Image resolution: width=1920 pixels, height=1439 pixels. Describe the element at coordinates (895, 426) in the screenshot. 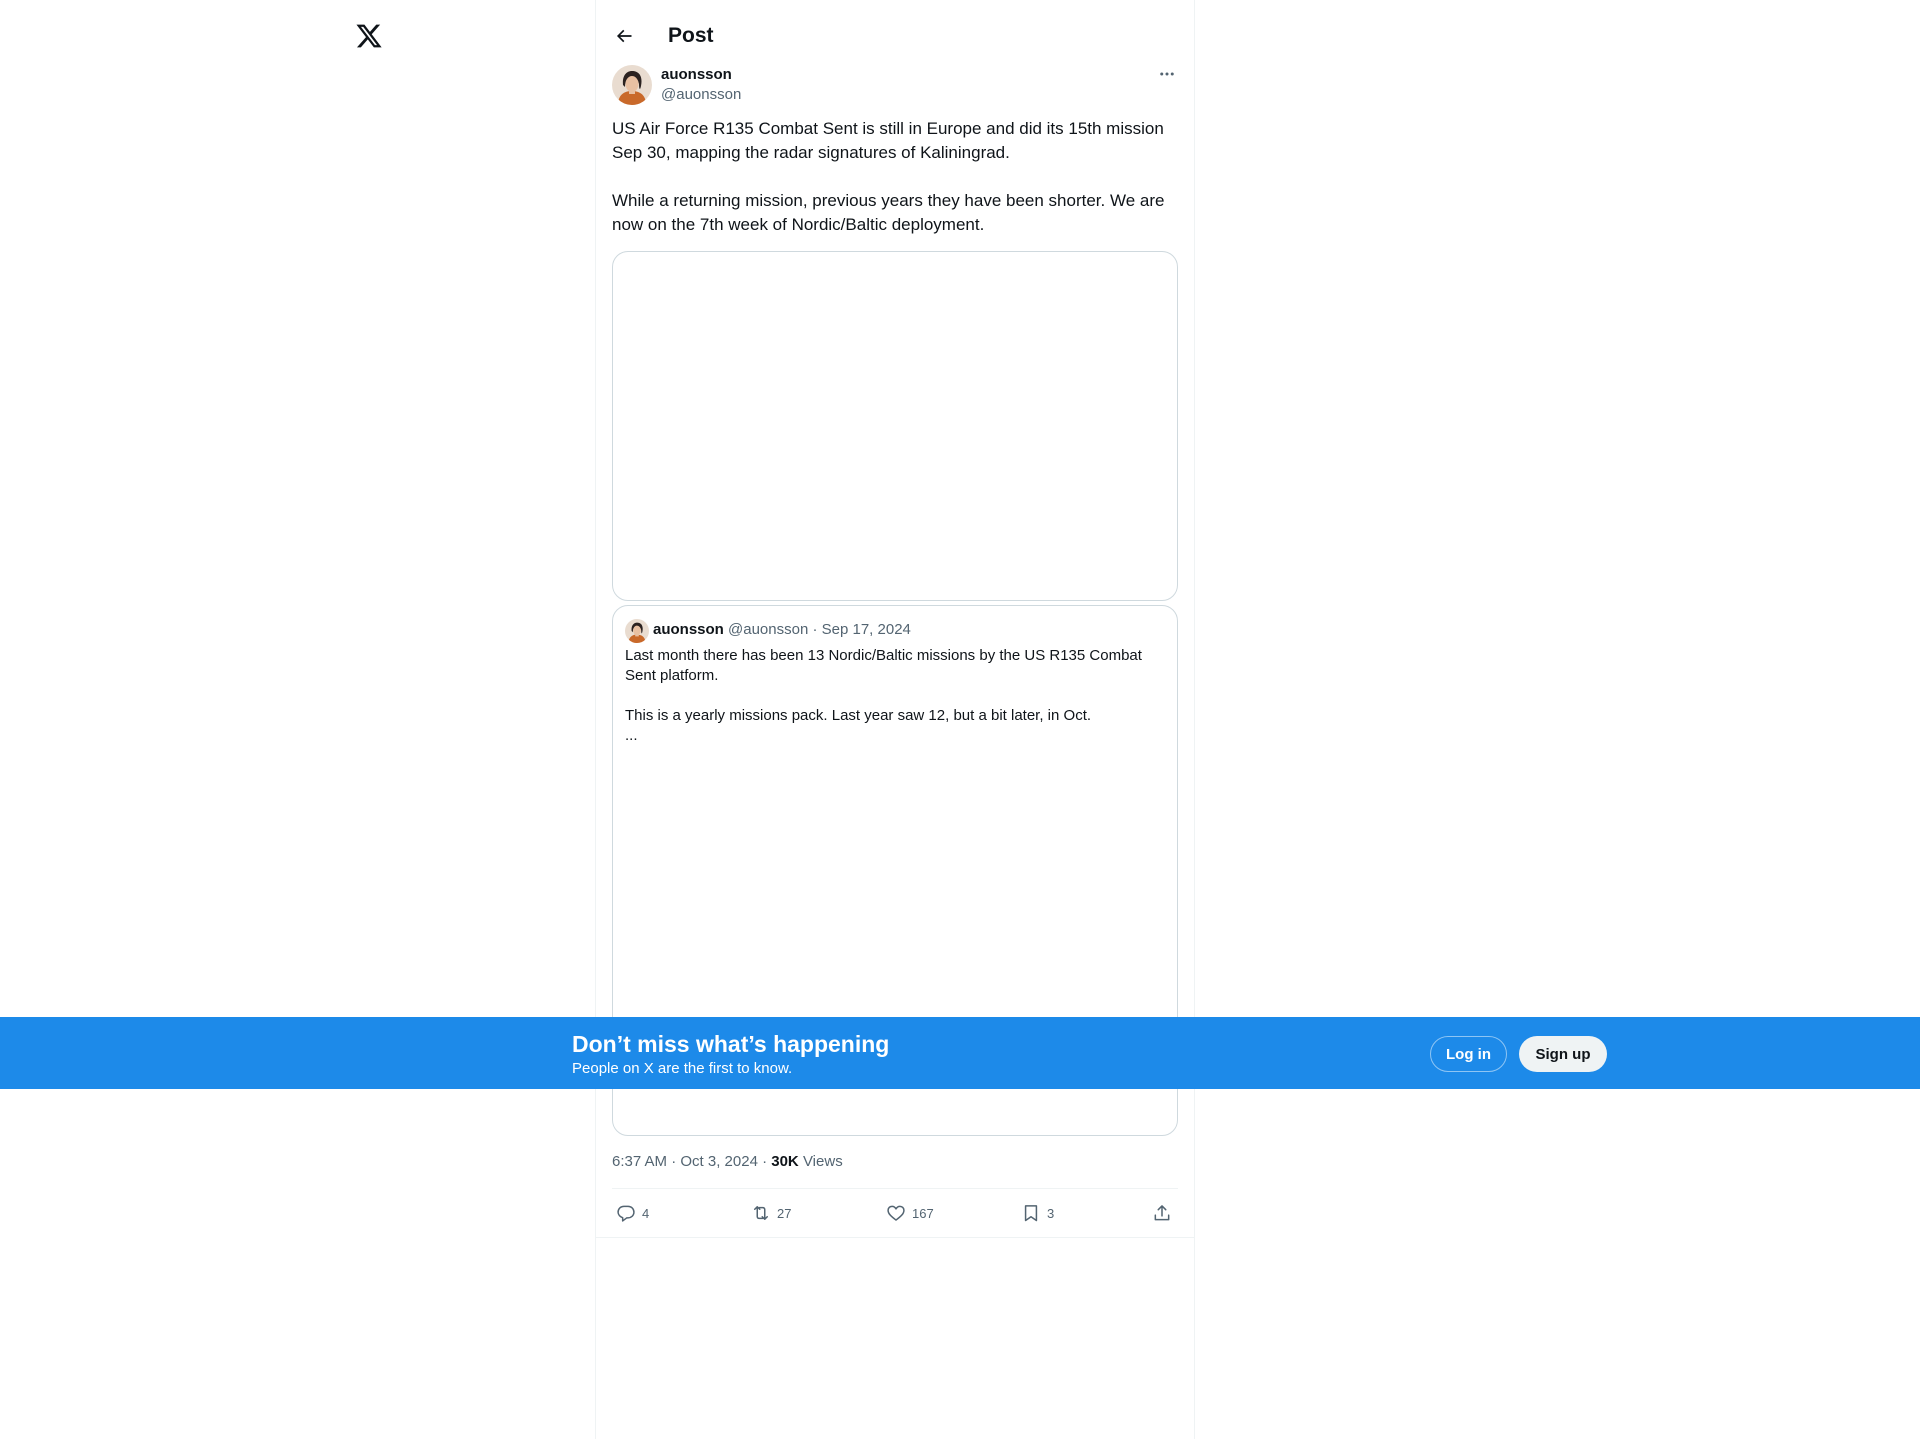

I see `media-embed` at that location.